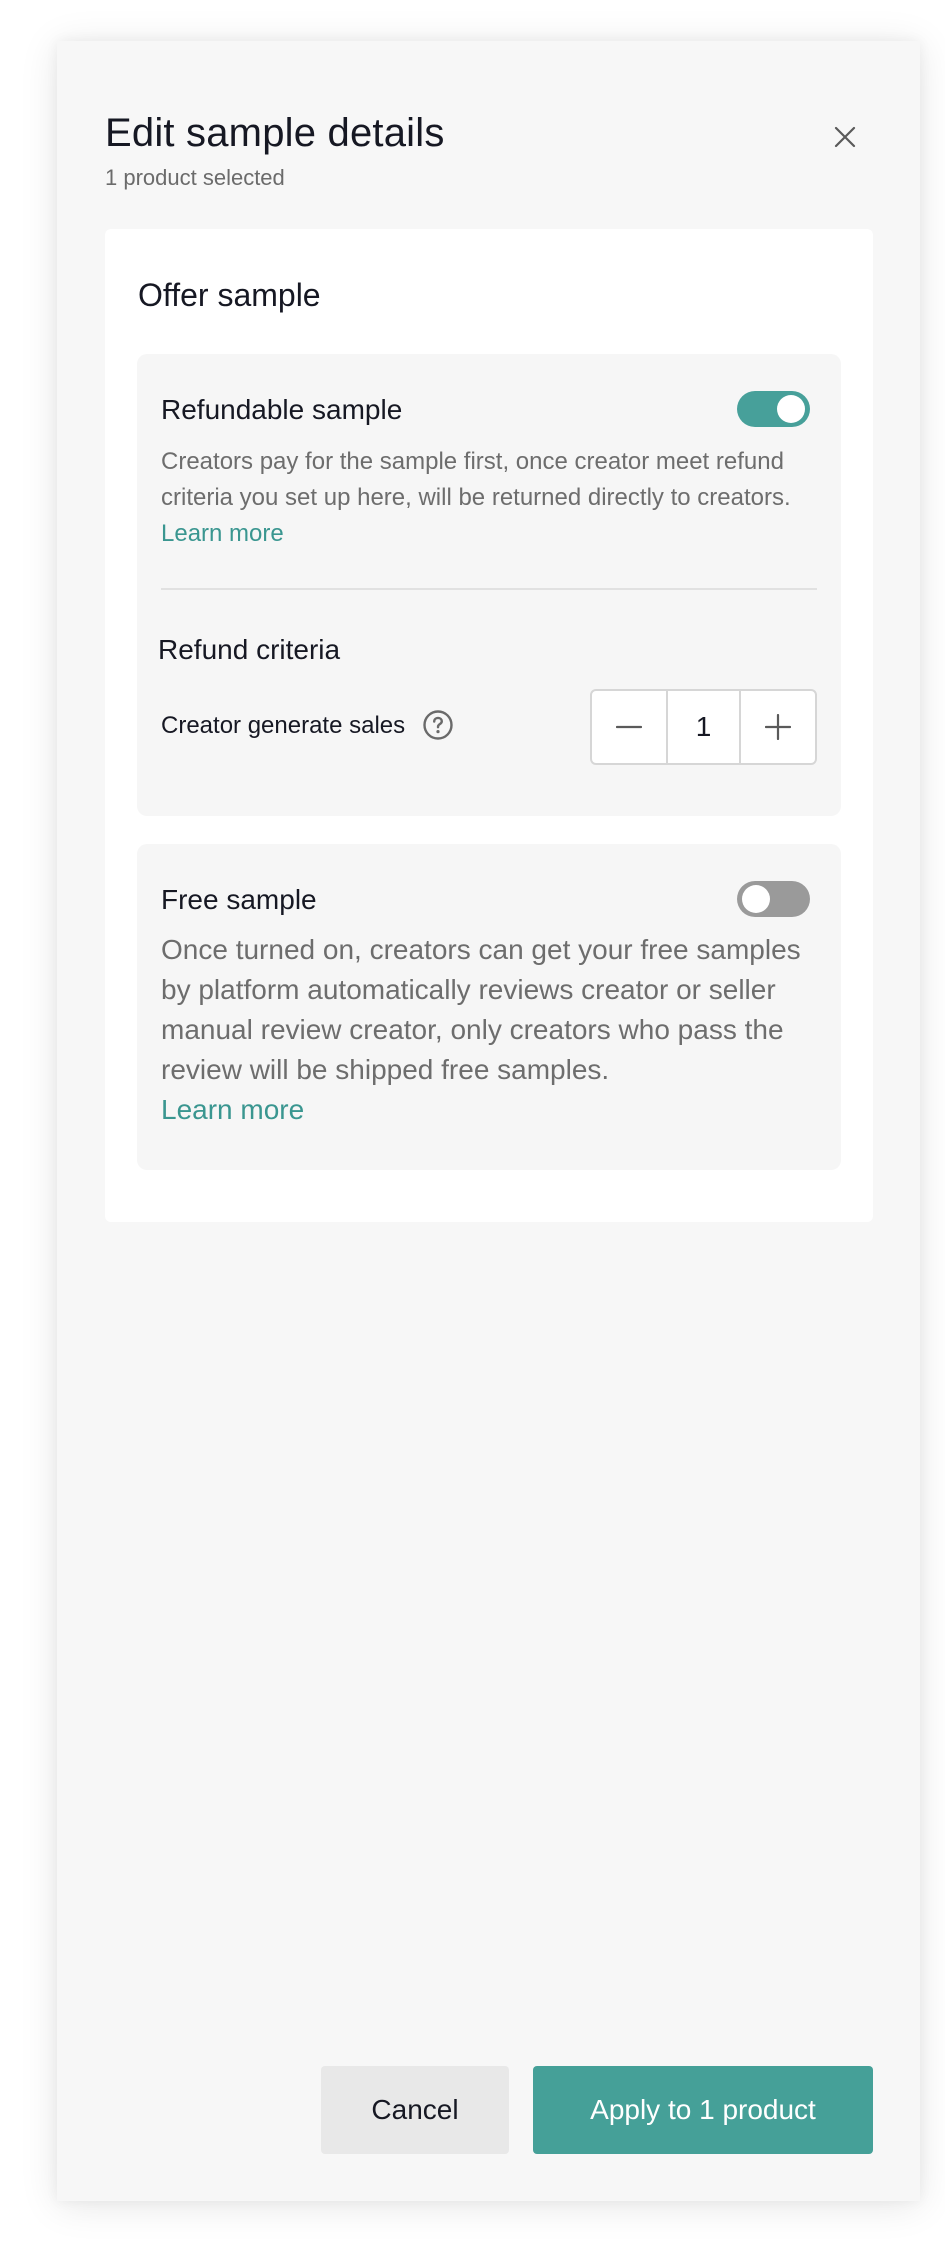 This screenshot has height=2241, width=945. I want to click on offer-sample-title: Offer sample, so click(229, 295).